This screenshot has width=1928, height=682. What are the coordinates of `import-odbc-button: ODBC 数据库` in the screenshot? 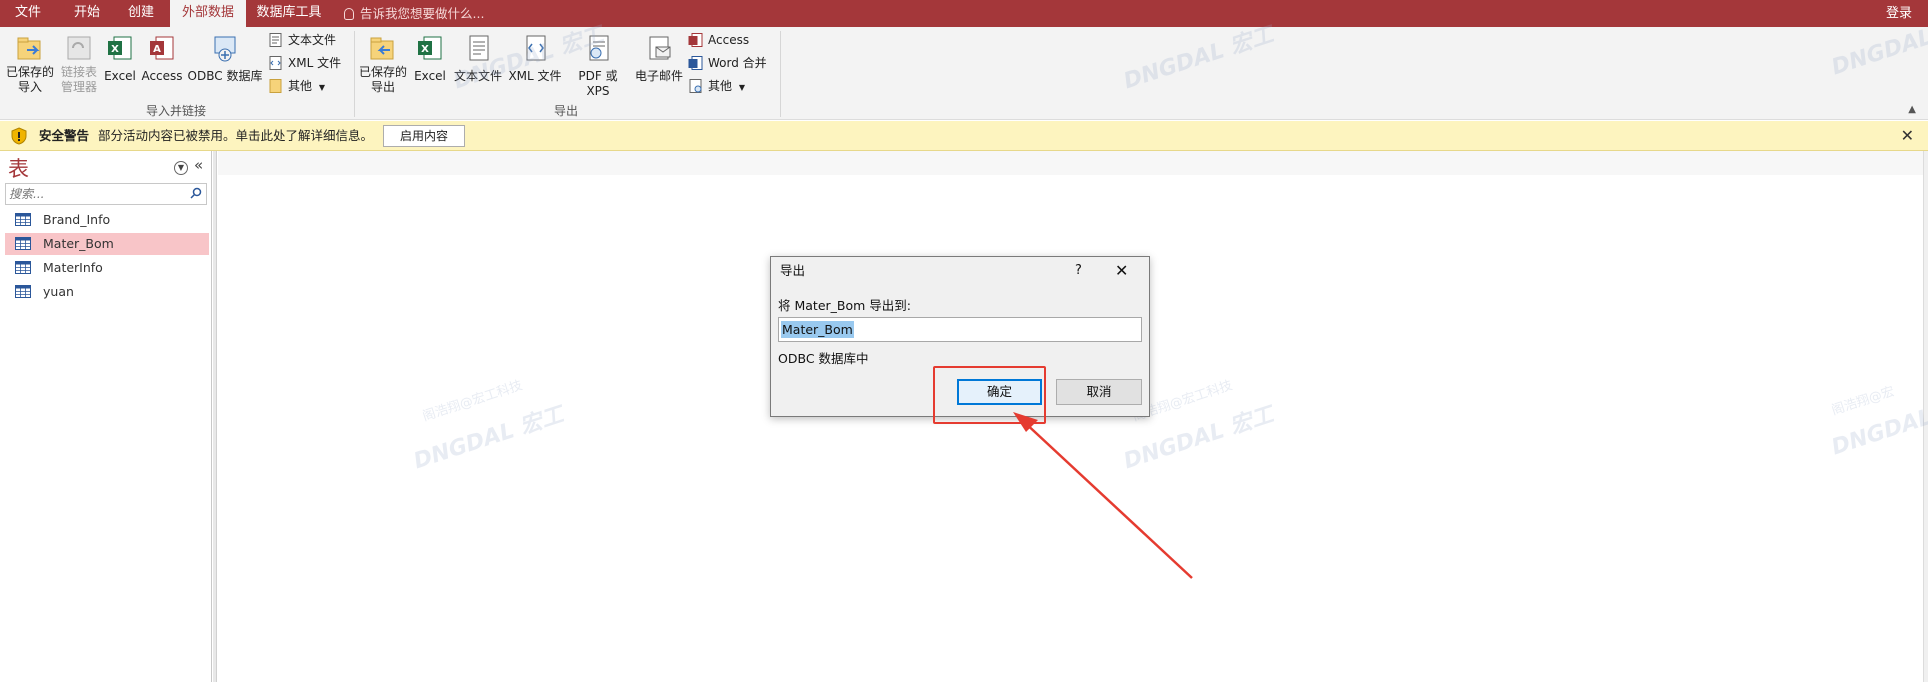 It's located at (225, 58).